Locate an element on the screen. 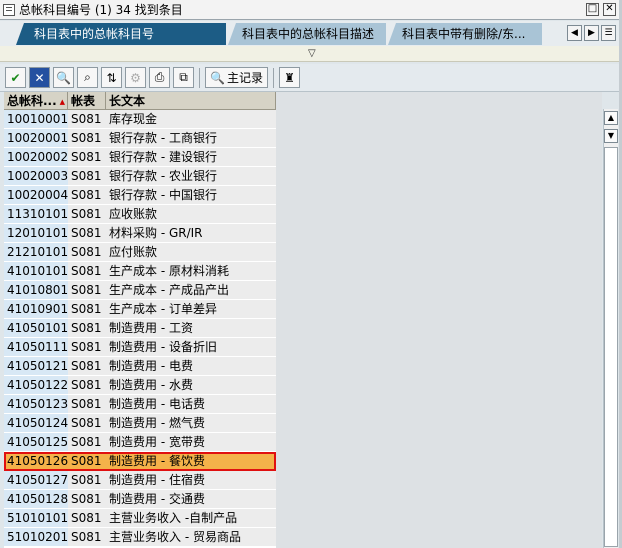 Image resolution: width=622 pixels, height=548 pixels. gl-account-cell: 10020004 is located at coordinates (36, 195).